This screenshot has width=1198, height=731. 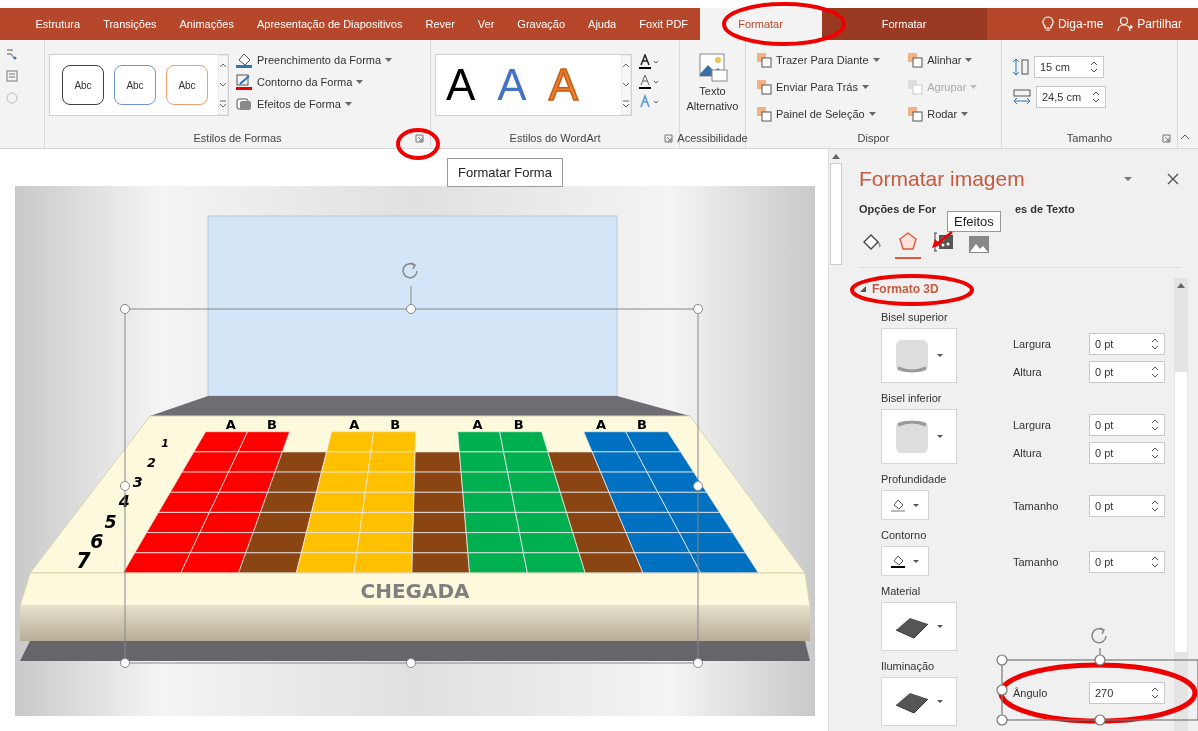 What do you see at coordinates (1127, 693) in the screenshot?
I see `number-field: 270` at bounding box center [1127, 693].